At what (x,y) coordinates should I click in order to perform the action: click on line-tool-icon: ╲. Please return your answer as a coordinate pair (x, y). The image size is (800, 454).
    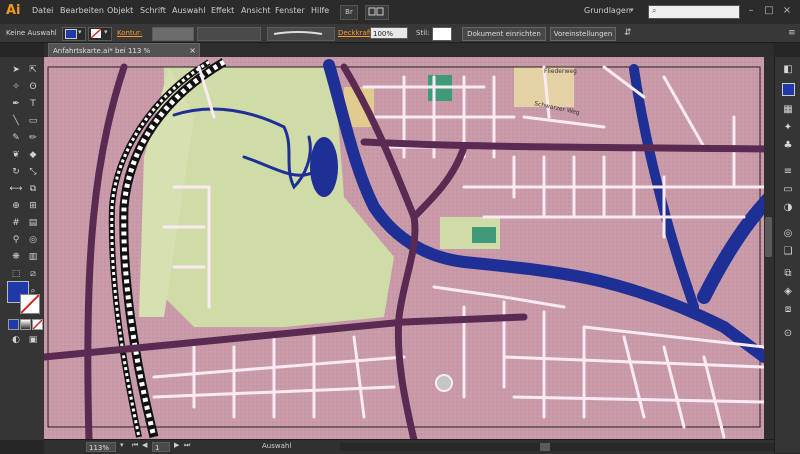
    Looking at the image, I should click on (16, 121).